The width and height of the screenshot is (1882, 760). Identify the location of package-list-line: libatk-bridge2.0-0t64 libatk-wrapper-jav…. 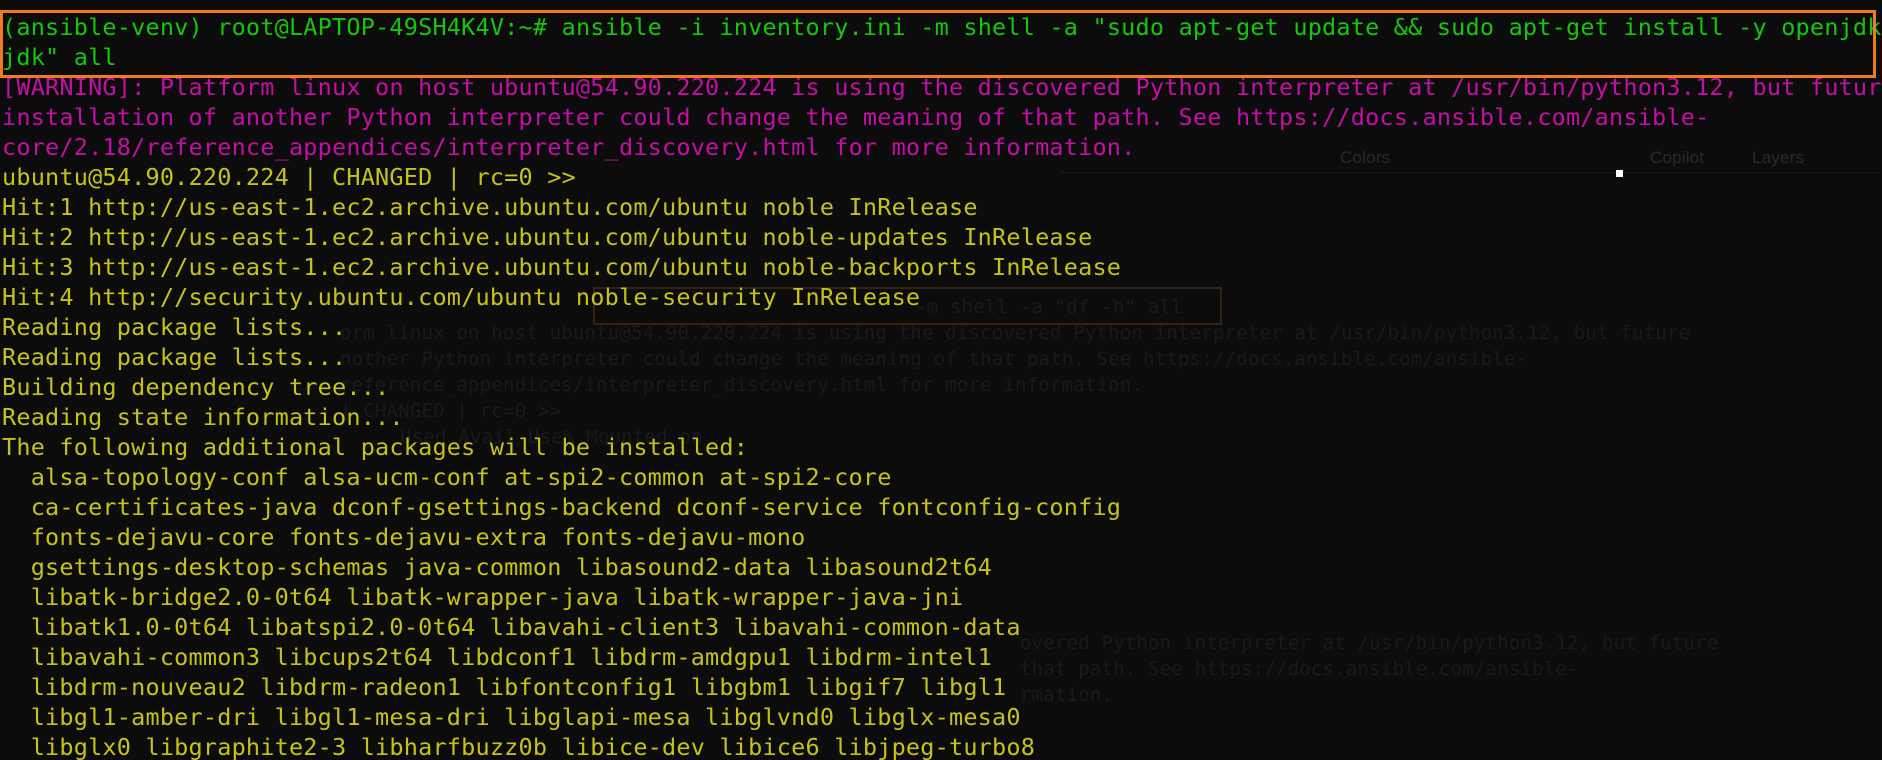
(483, 597).